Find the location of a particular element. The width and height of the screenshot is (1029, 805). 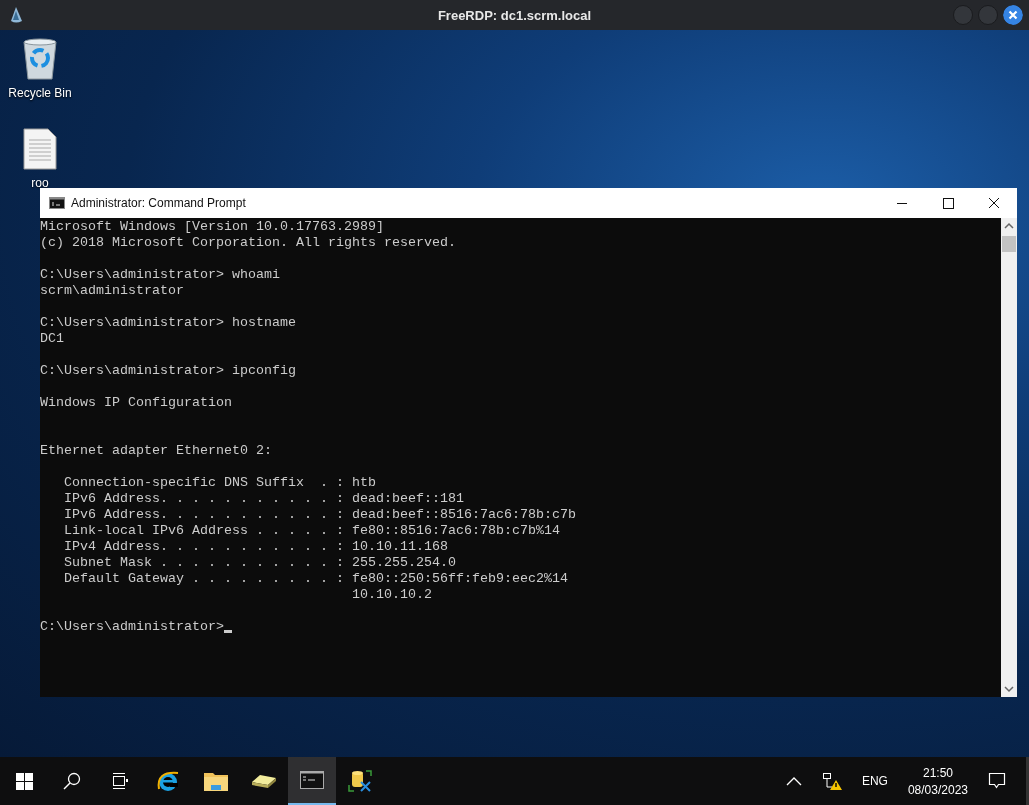

console-title: Administrator: Command Prompt is located at coordinates (158, 203).